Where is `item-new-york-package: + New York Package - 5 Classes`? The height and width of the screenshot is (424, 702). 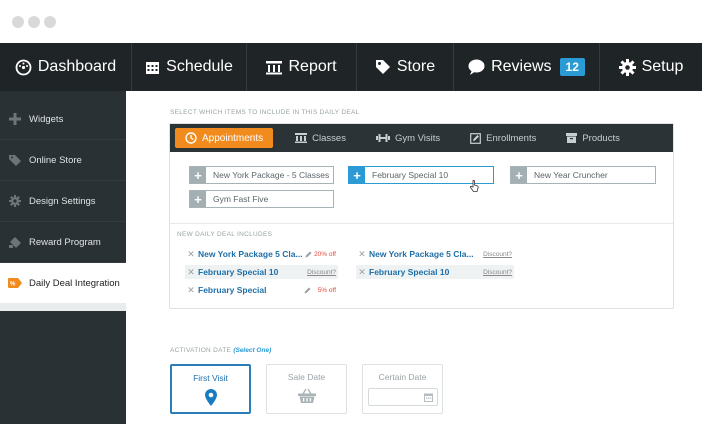 item-new-york-package: + New York Package - 5 Classes is located at coordinates (261, 175).